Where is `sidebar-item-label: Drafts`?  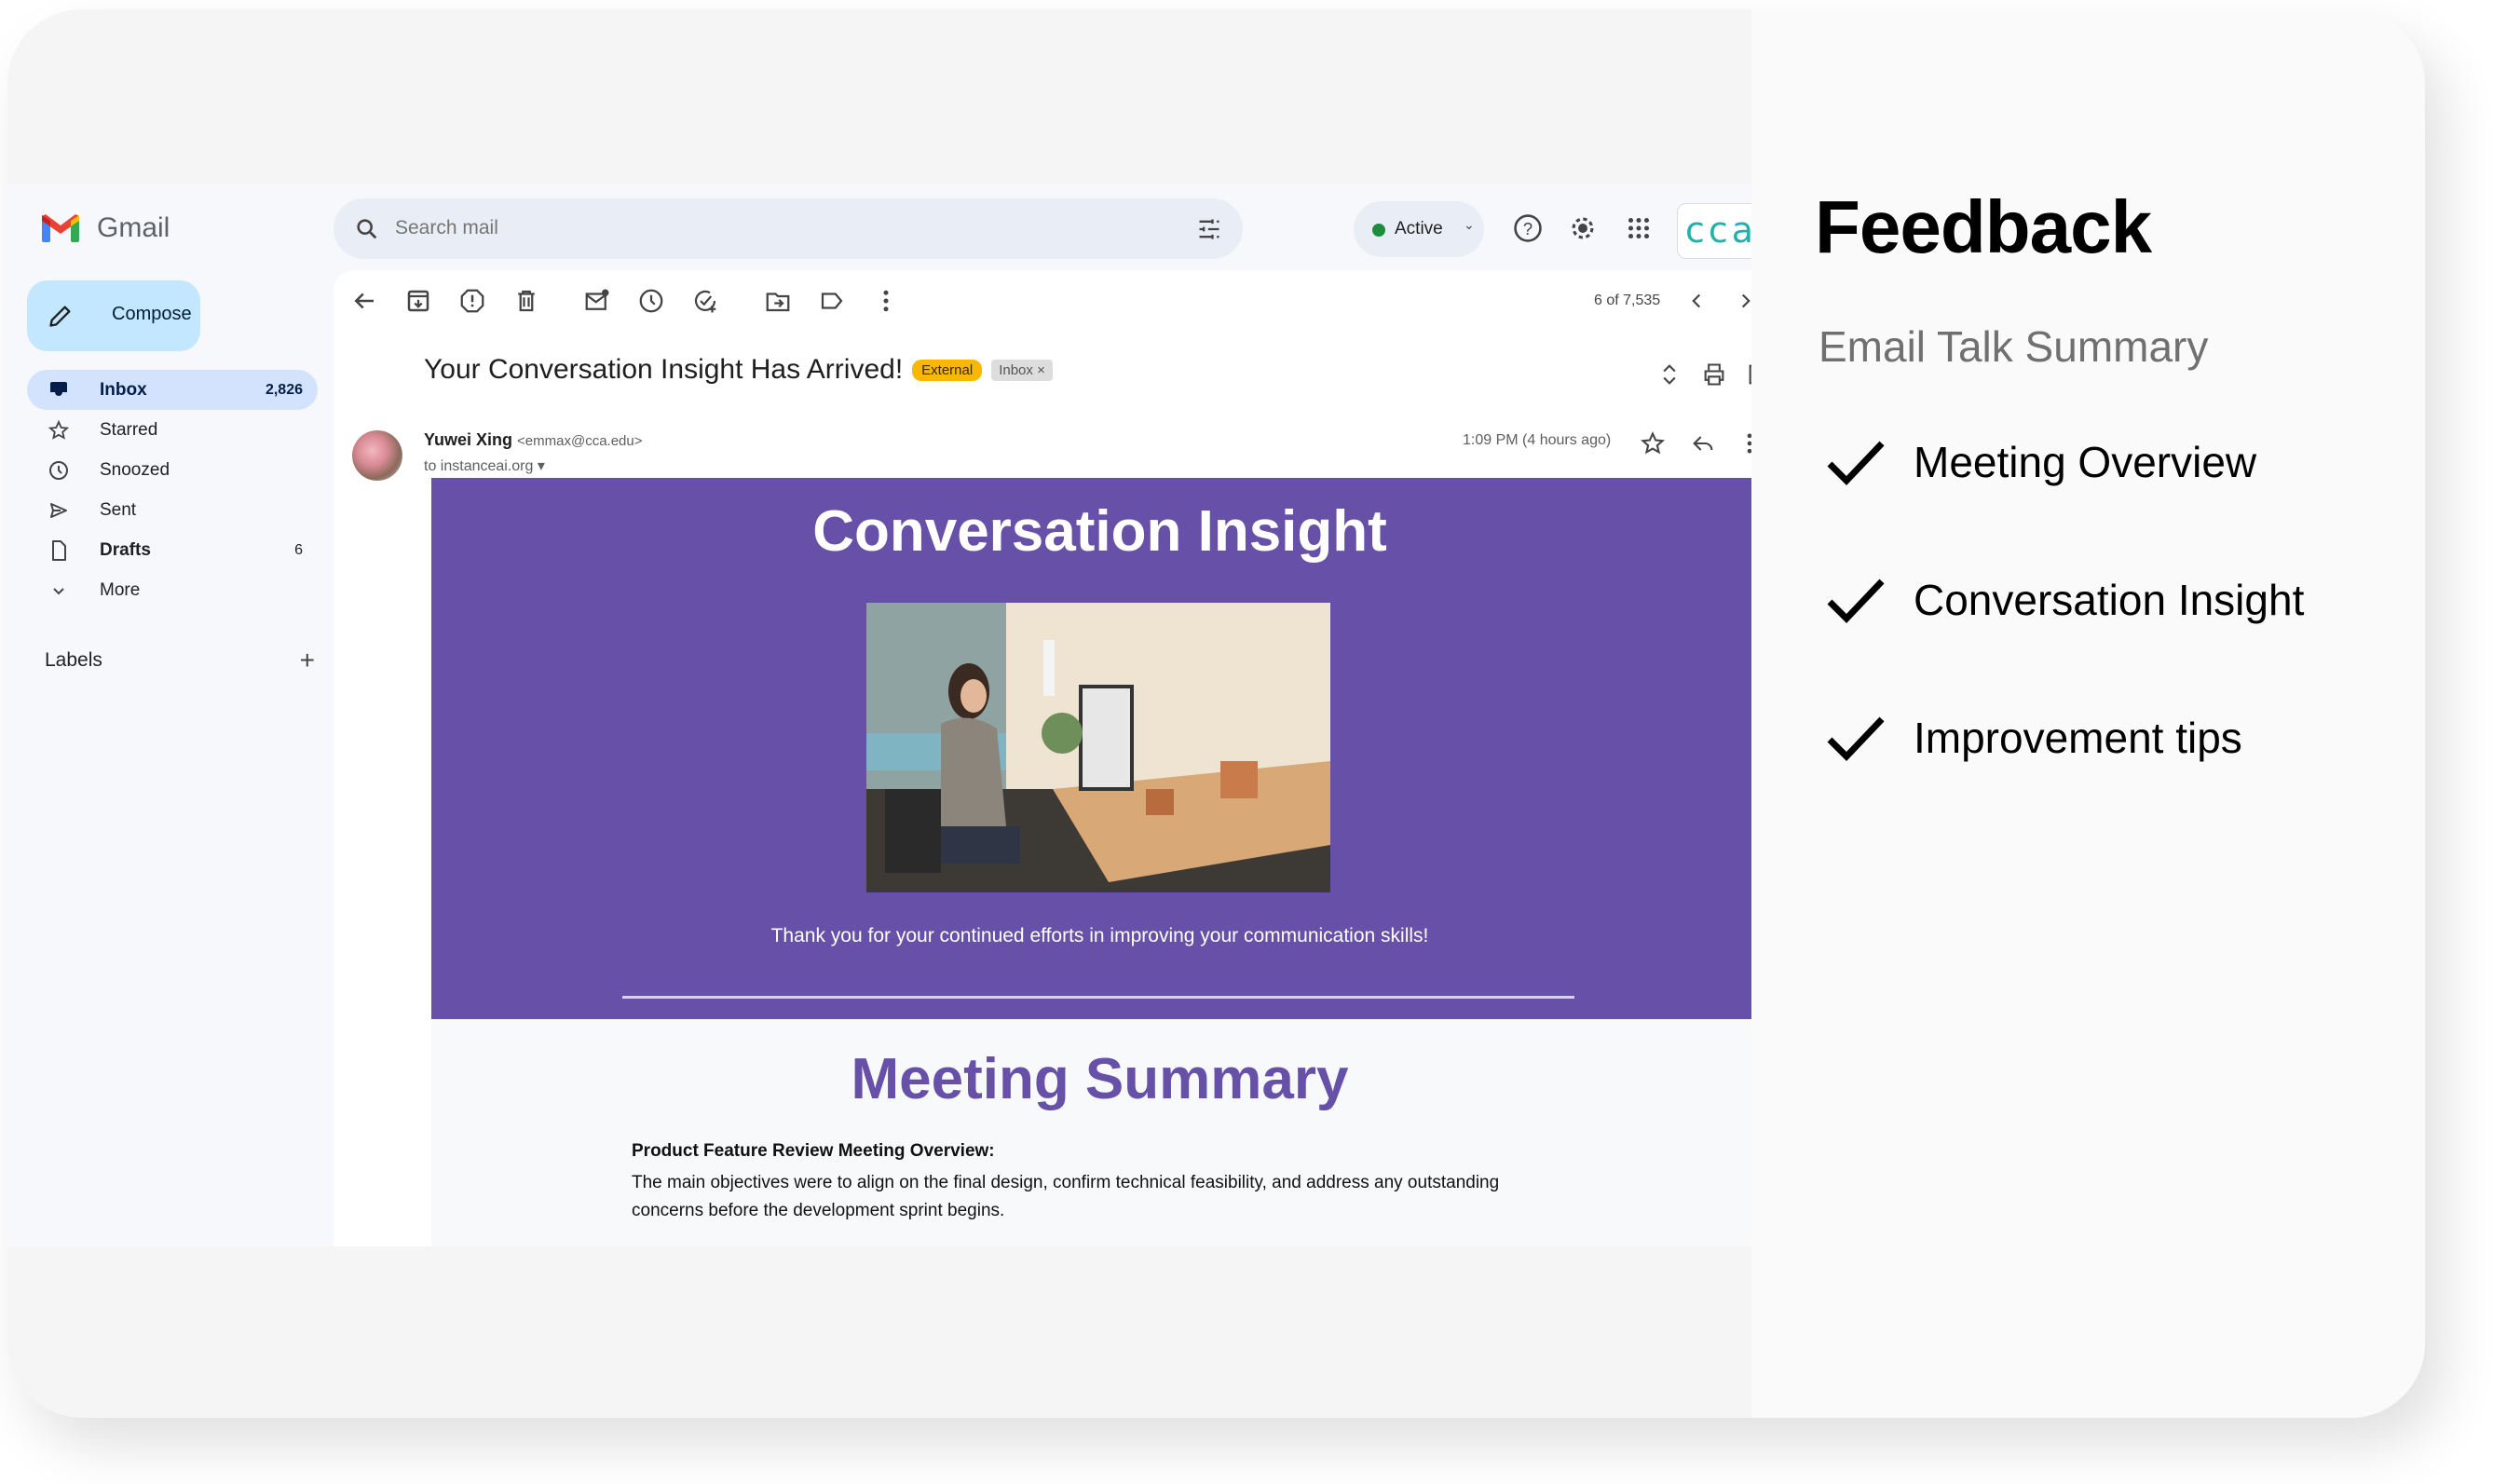
sidebar-item-label: Drafts is located at coordinates (125, 549).